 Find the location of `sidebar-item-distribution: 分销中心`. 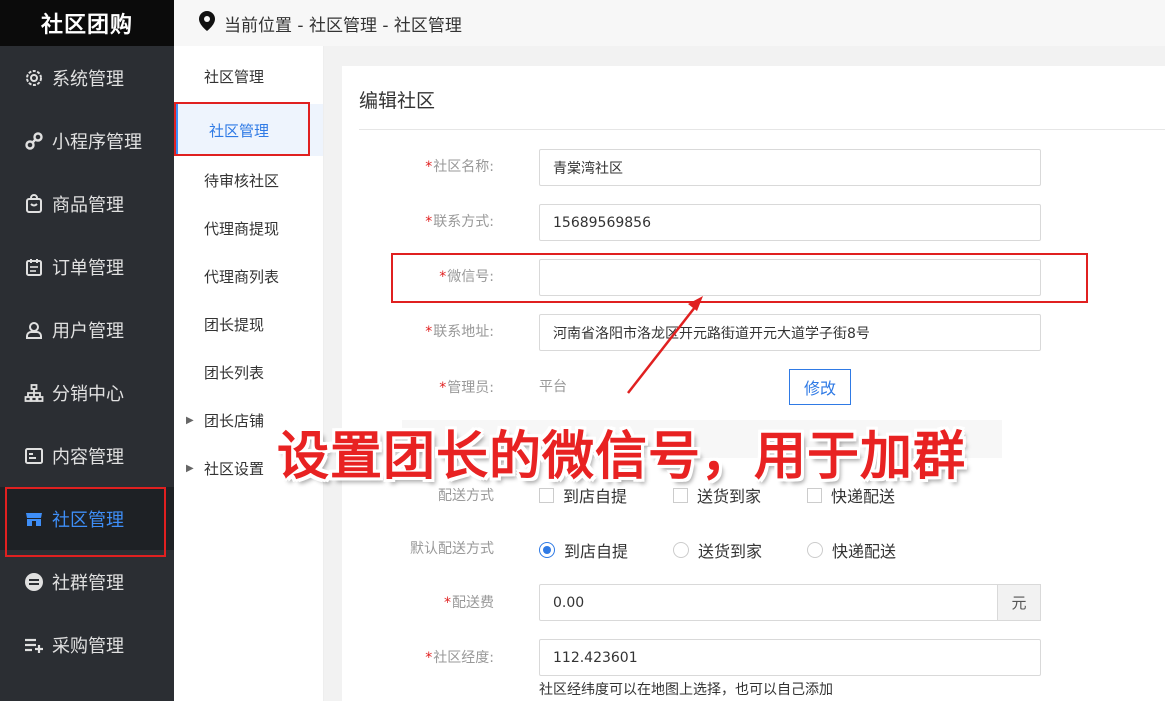

sidebar-item-distribution: 分销中心 is located at coordinates (87, 392).